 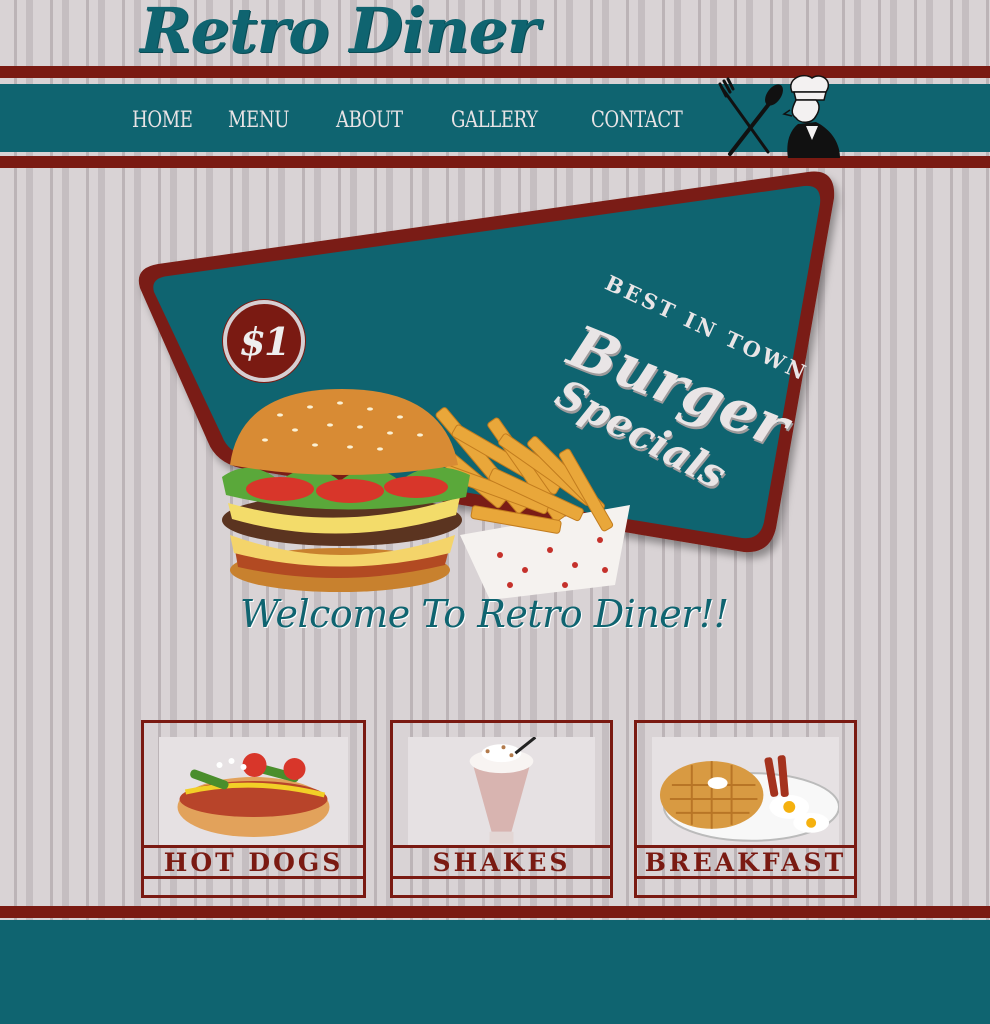 I want to click on welcome-heading: Welcome To Retro Diner!!, so click(x=484, y=614).